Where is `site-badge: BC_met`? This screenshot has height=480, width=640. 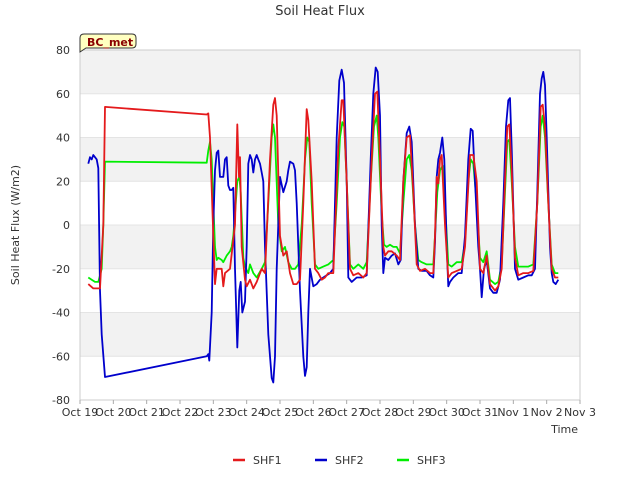
site-badge: BC_met is located at coordinates (108, 43).